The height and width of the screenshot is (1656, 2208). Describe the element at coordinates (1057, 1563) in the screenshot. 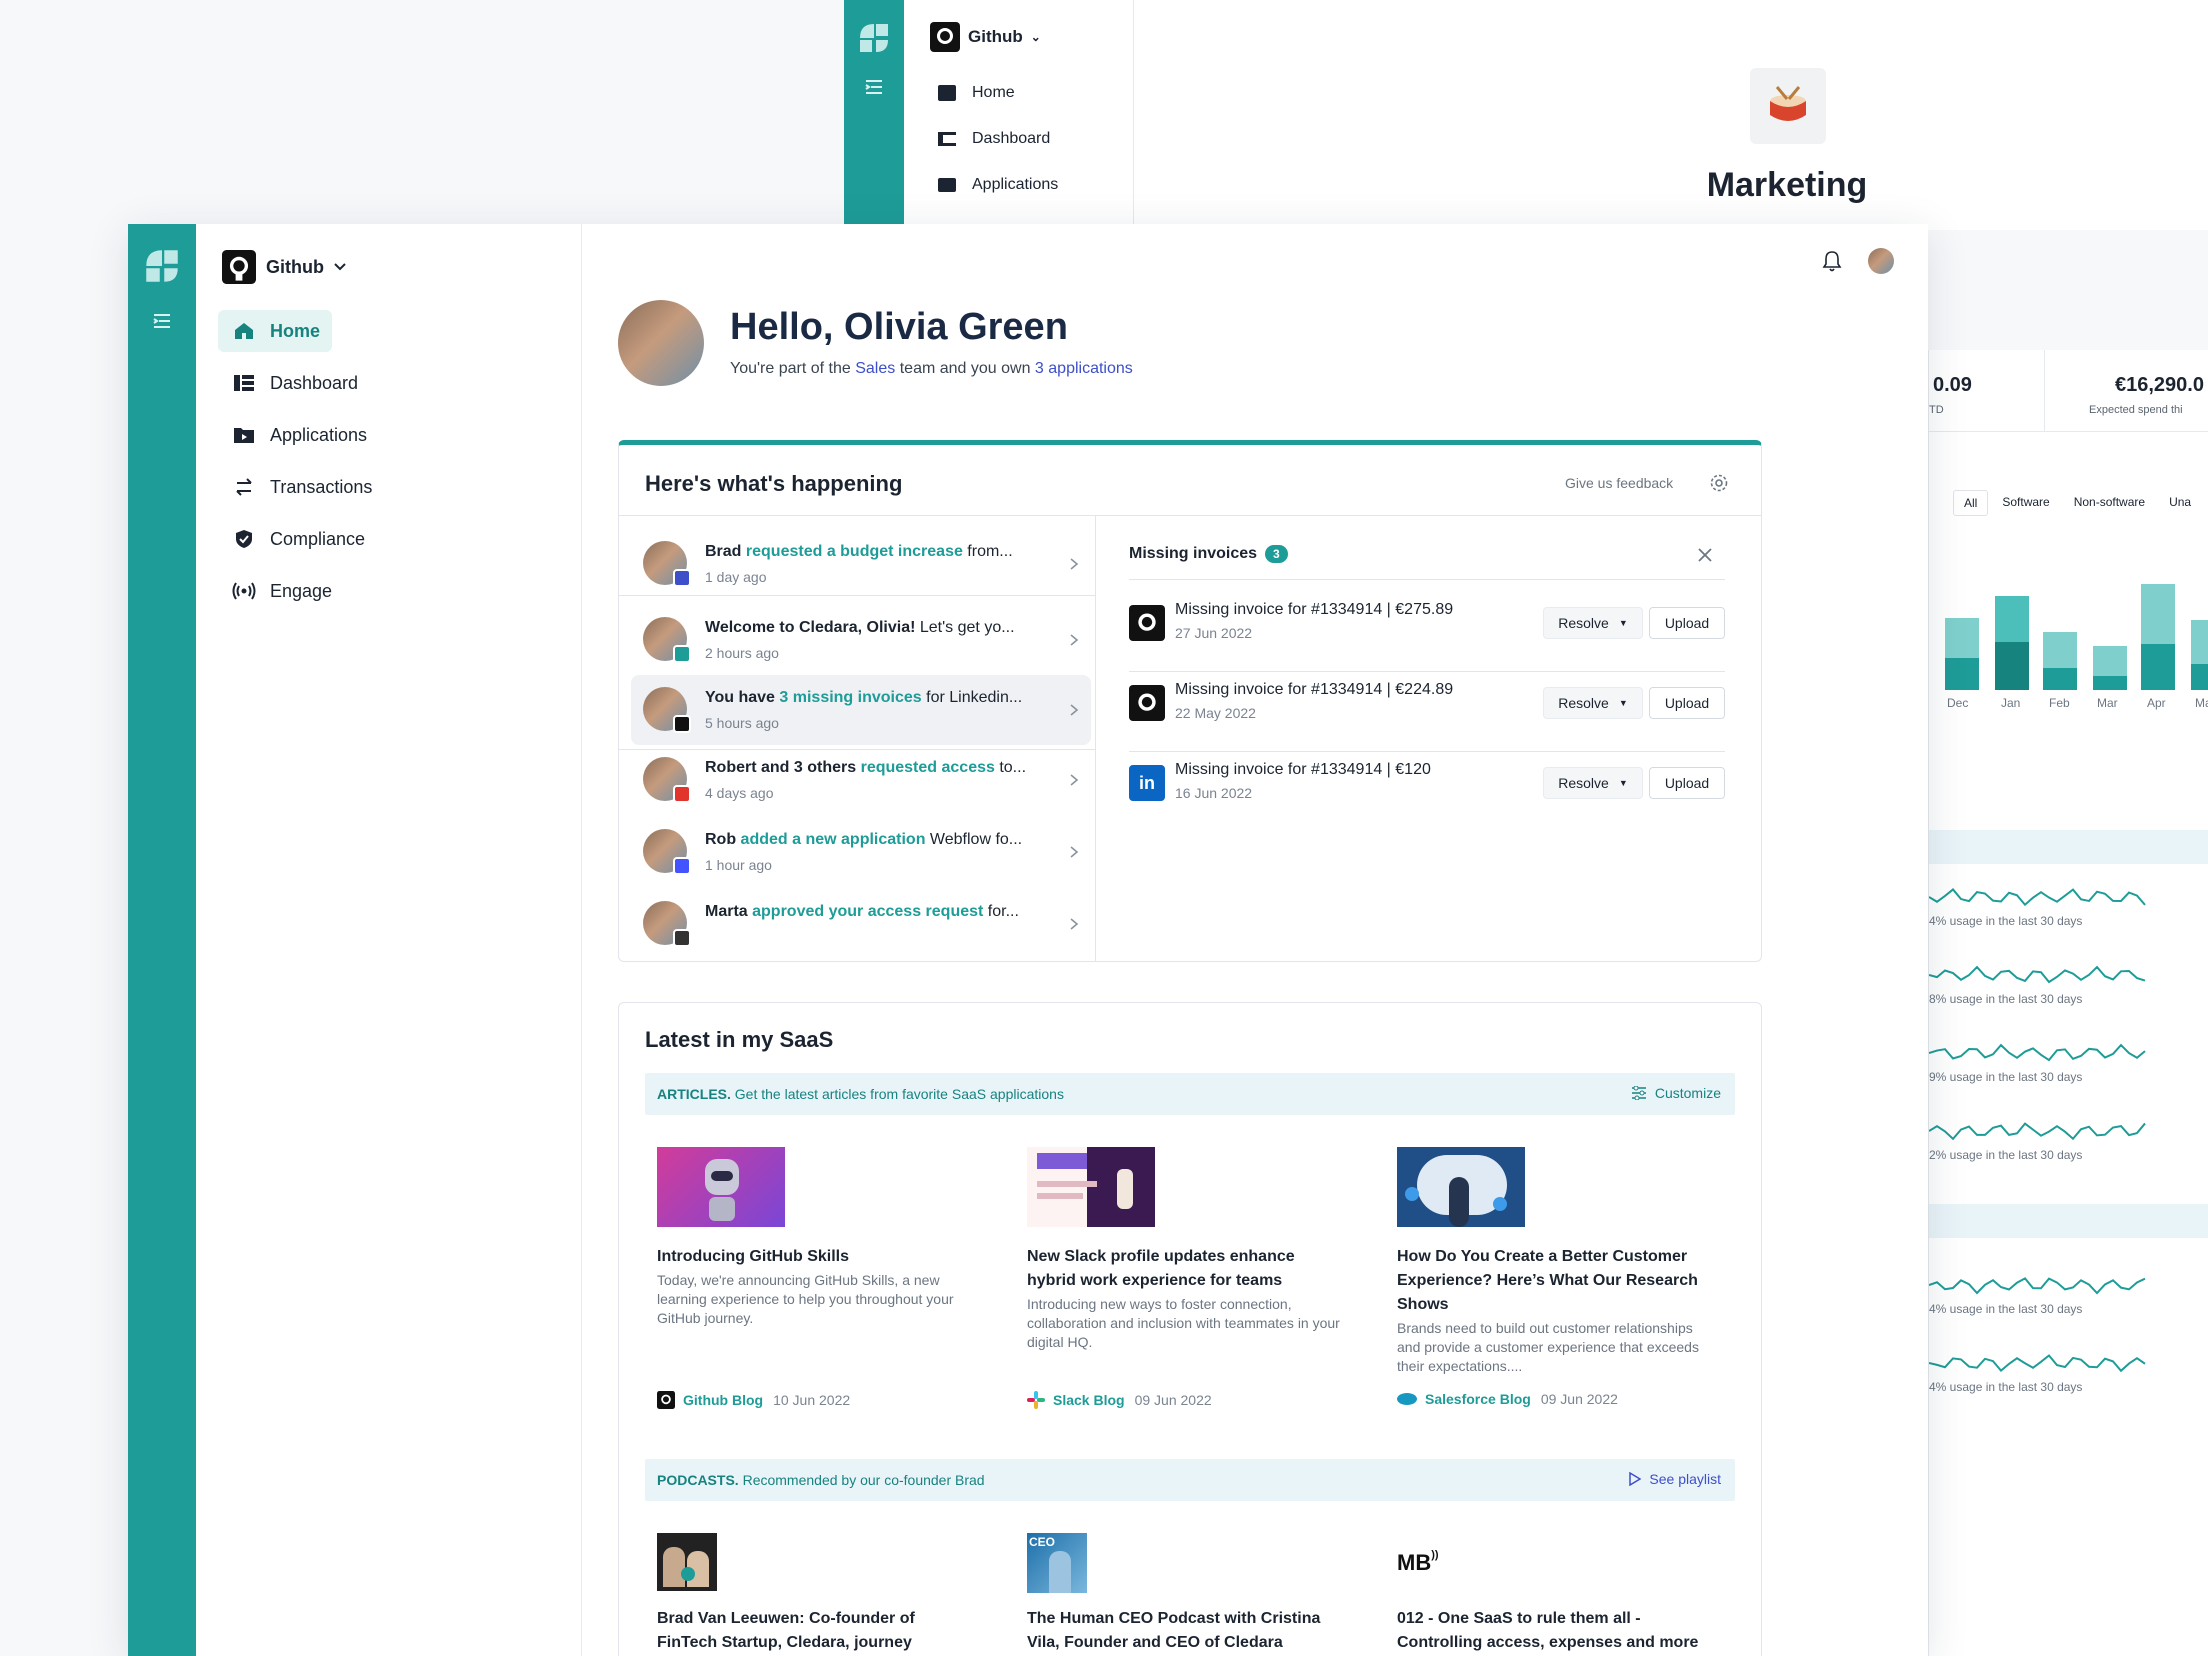

I see `podcast-cover: CEO` at that location.